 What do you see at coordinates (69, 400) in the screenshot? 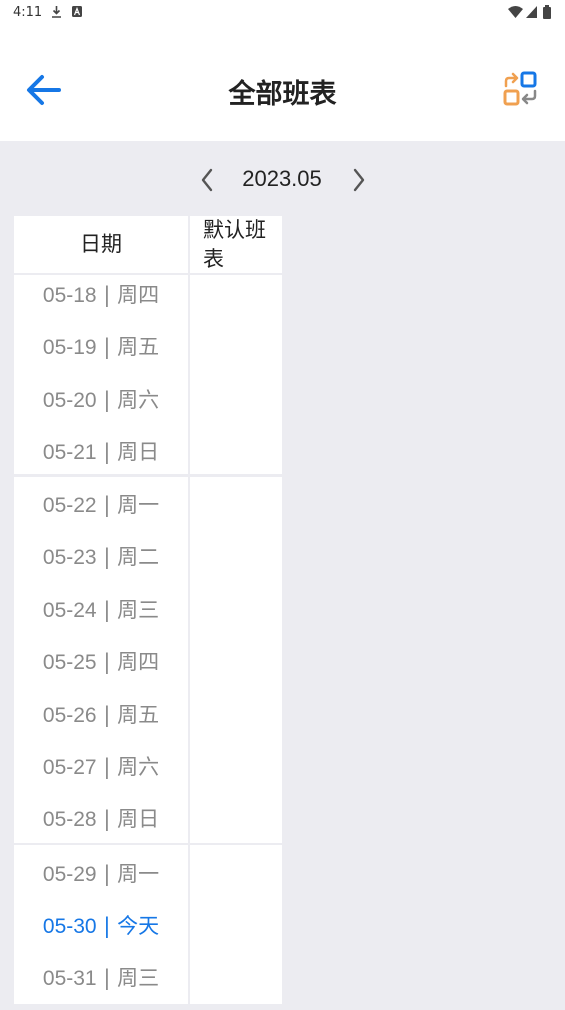
I see `day-date: 05-20` at bounding box center [69, 400].